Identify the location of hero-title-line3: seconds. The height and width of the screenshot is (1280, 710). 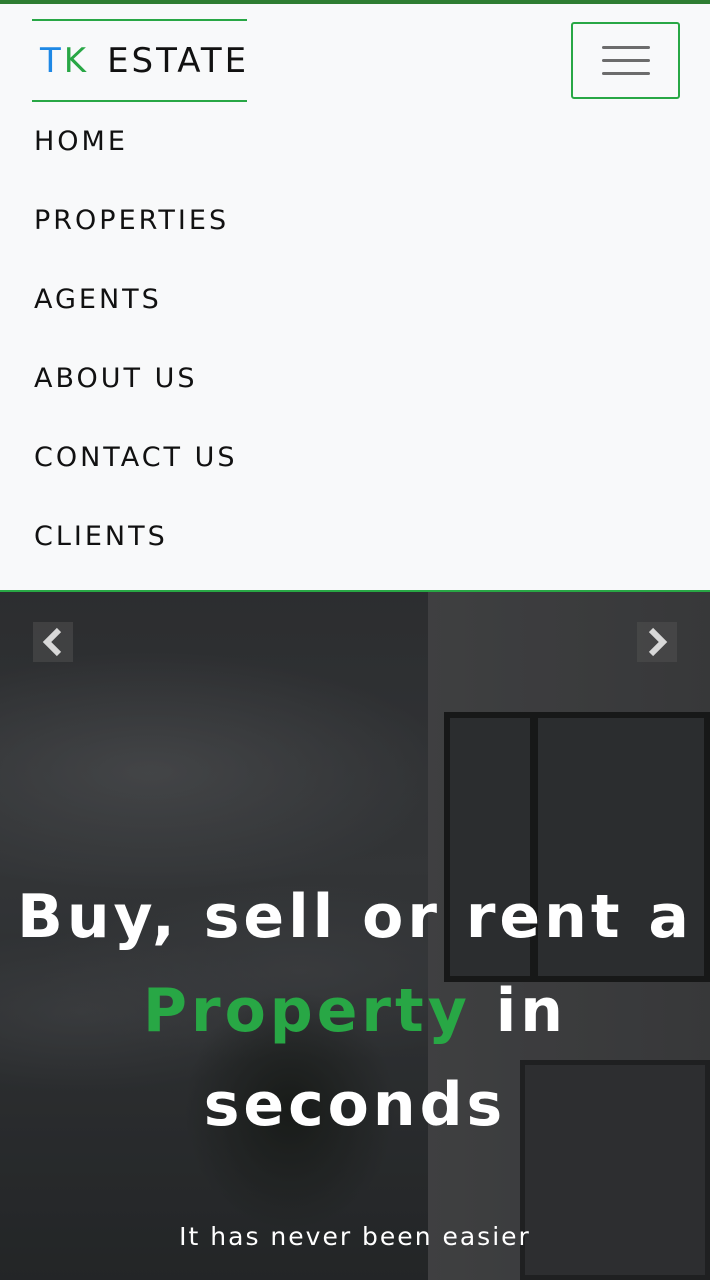
(355, 1105).